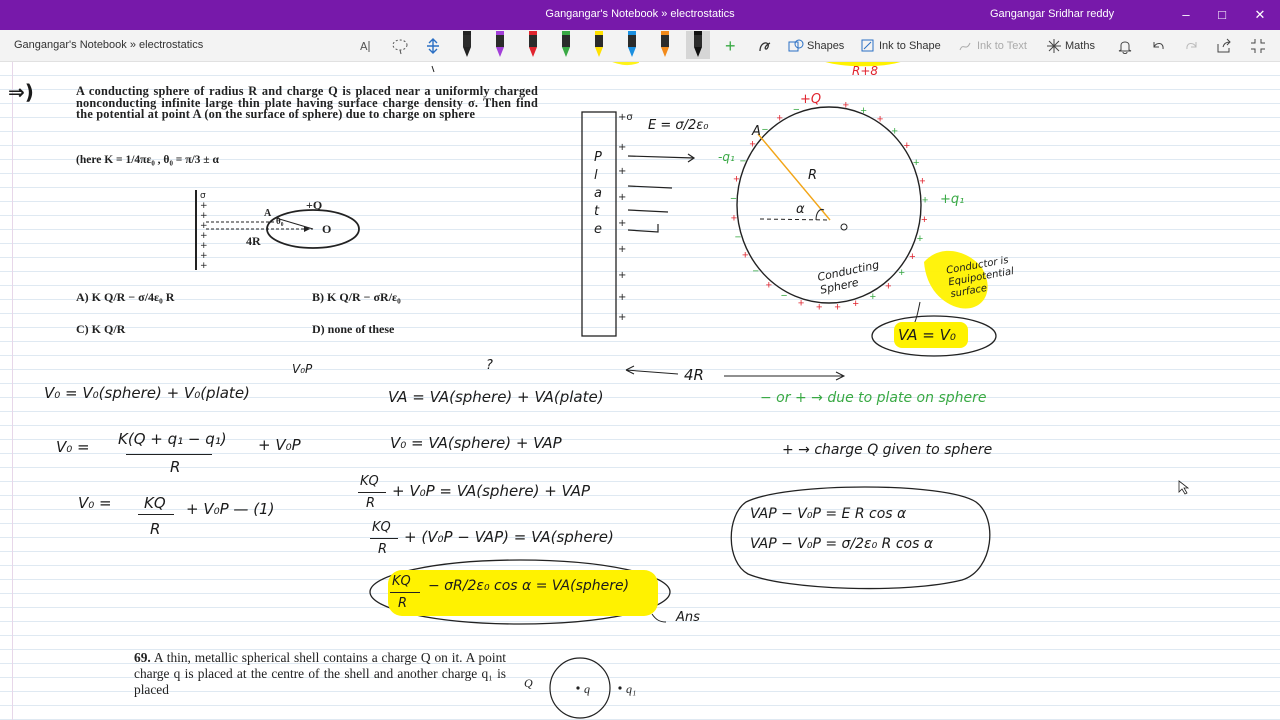 This screenshot has width=1280, height=720. What do you see at coordinates (101, 329) in the screenshot?
I see `option-c: C) K Q/R` at bounding box center [101, 329].